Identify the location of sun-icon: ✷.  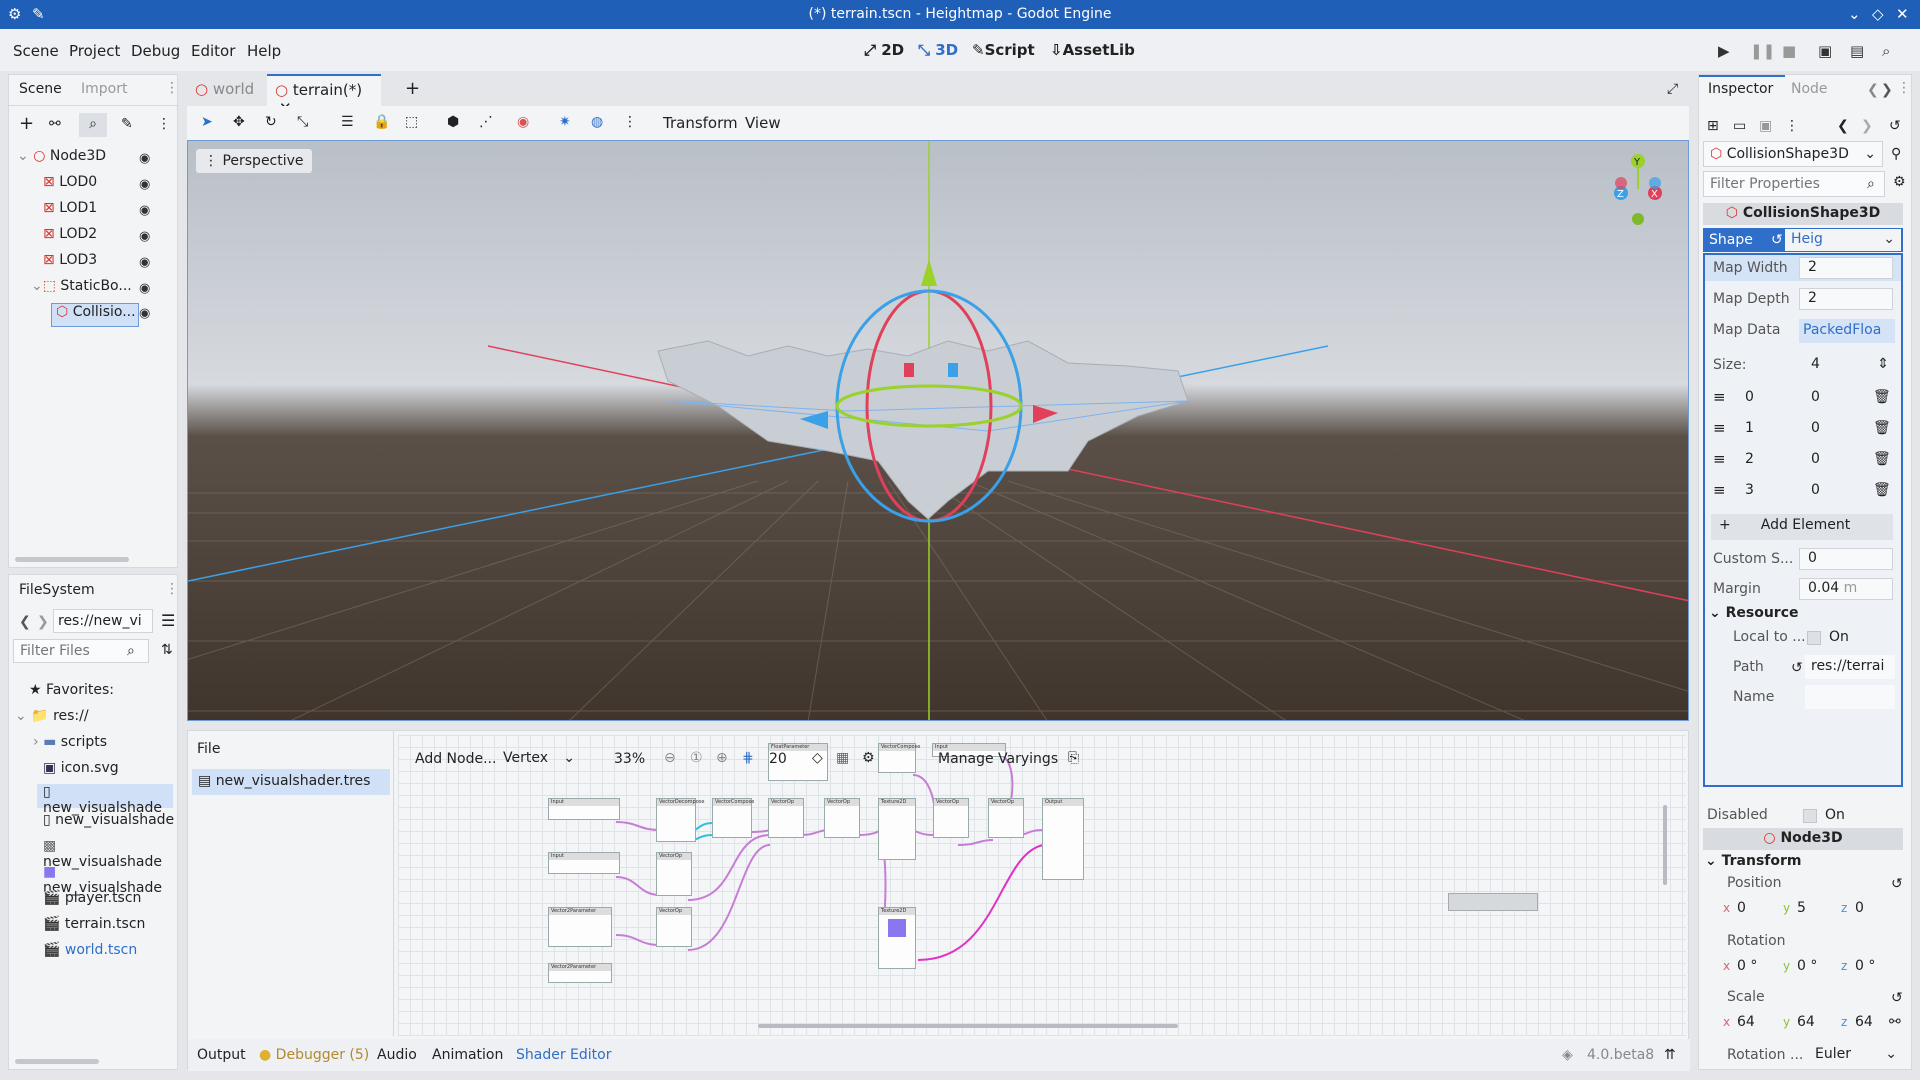
(565, 122).